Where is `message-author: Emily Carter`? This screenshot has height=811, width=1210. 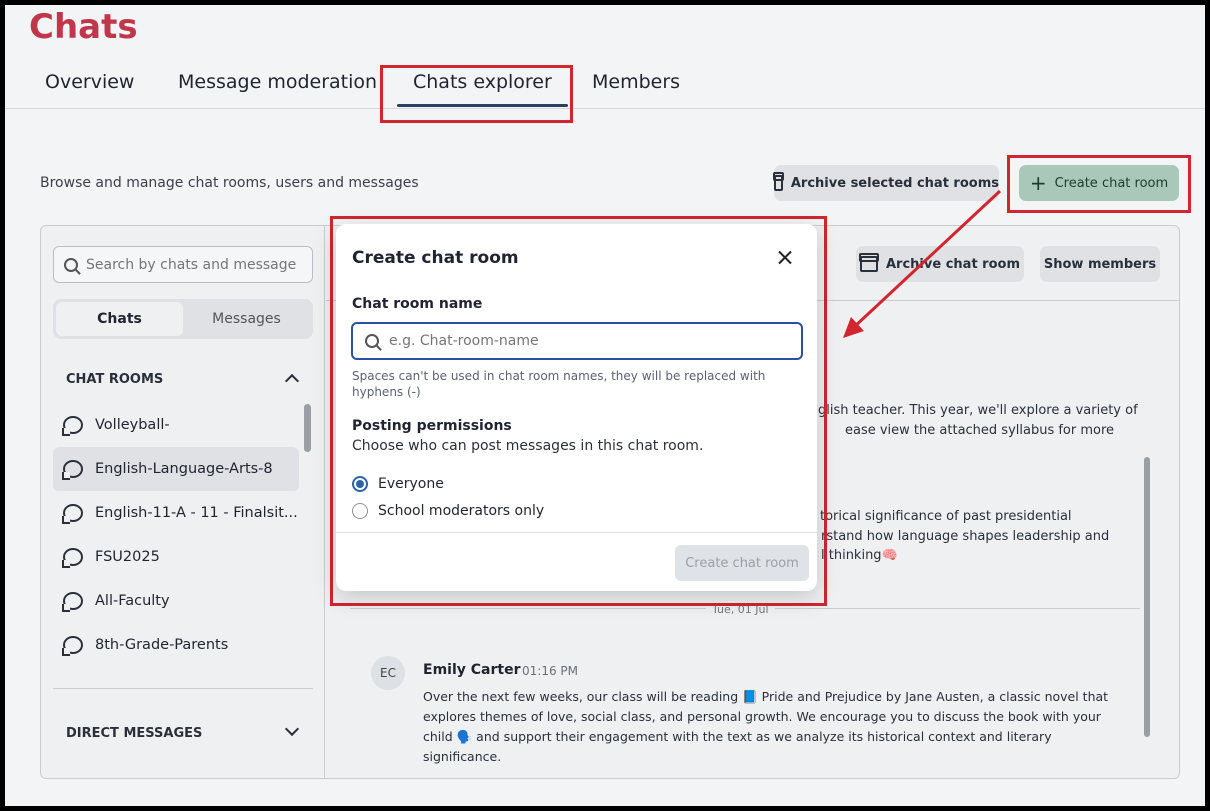
message-author: Emily Carter is located at coordinates (472, 670).